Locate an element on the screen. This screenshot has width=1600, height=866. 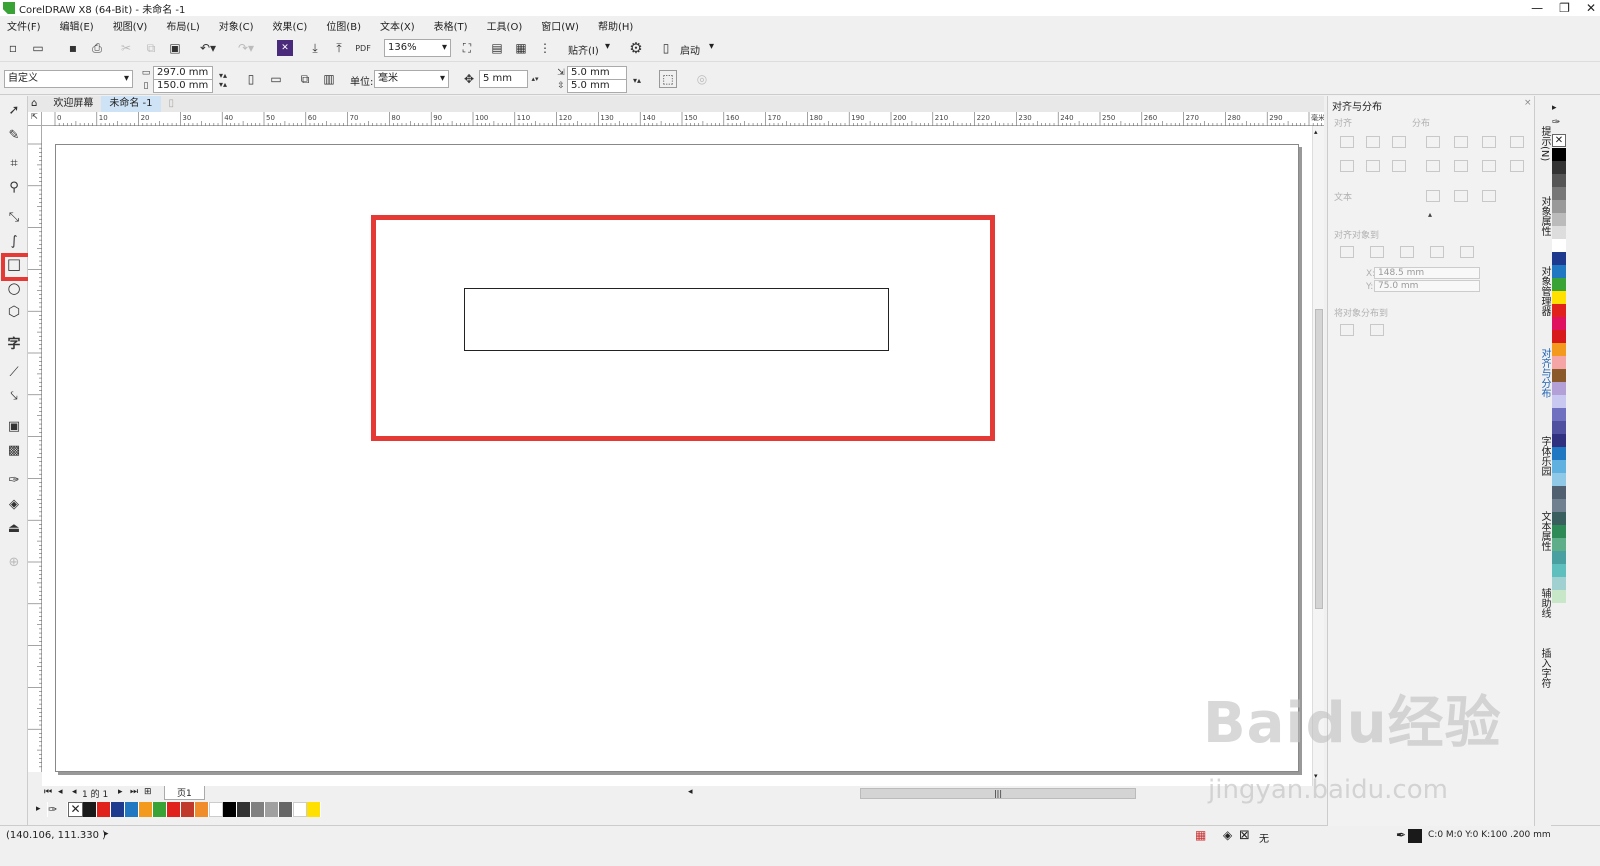
interactive-fill-icon: ◈ is located at coordinates (14, 504).